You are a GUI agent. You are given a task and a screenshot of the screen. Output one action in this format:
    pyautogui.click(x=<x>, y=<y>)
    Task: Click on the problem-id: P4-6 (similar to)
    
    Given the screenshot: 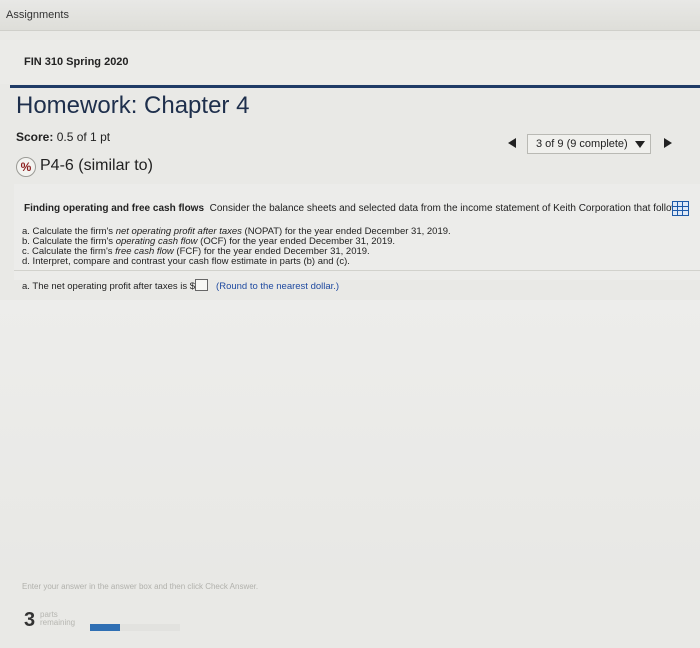 What is the action you would take?
    pyautogui.click(x=96, y=165)
    